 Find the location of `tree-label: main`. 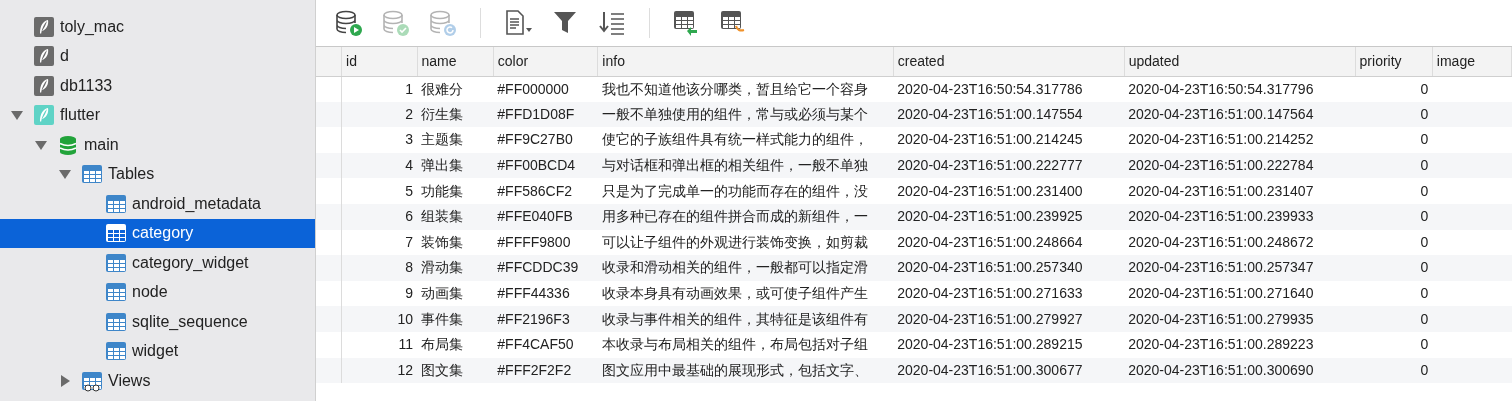

tree-label: main is located at coordinates (101, 144).